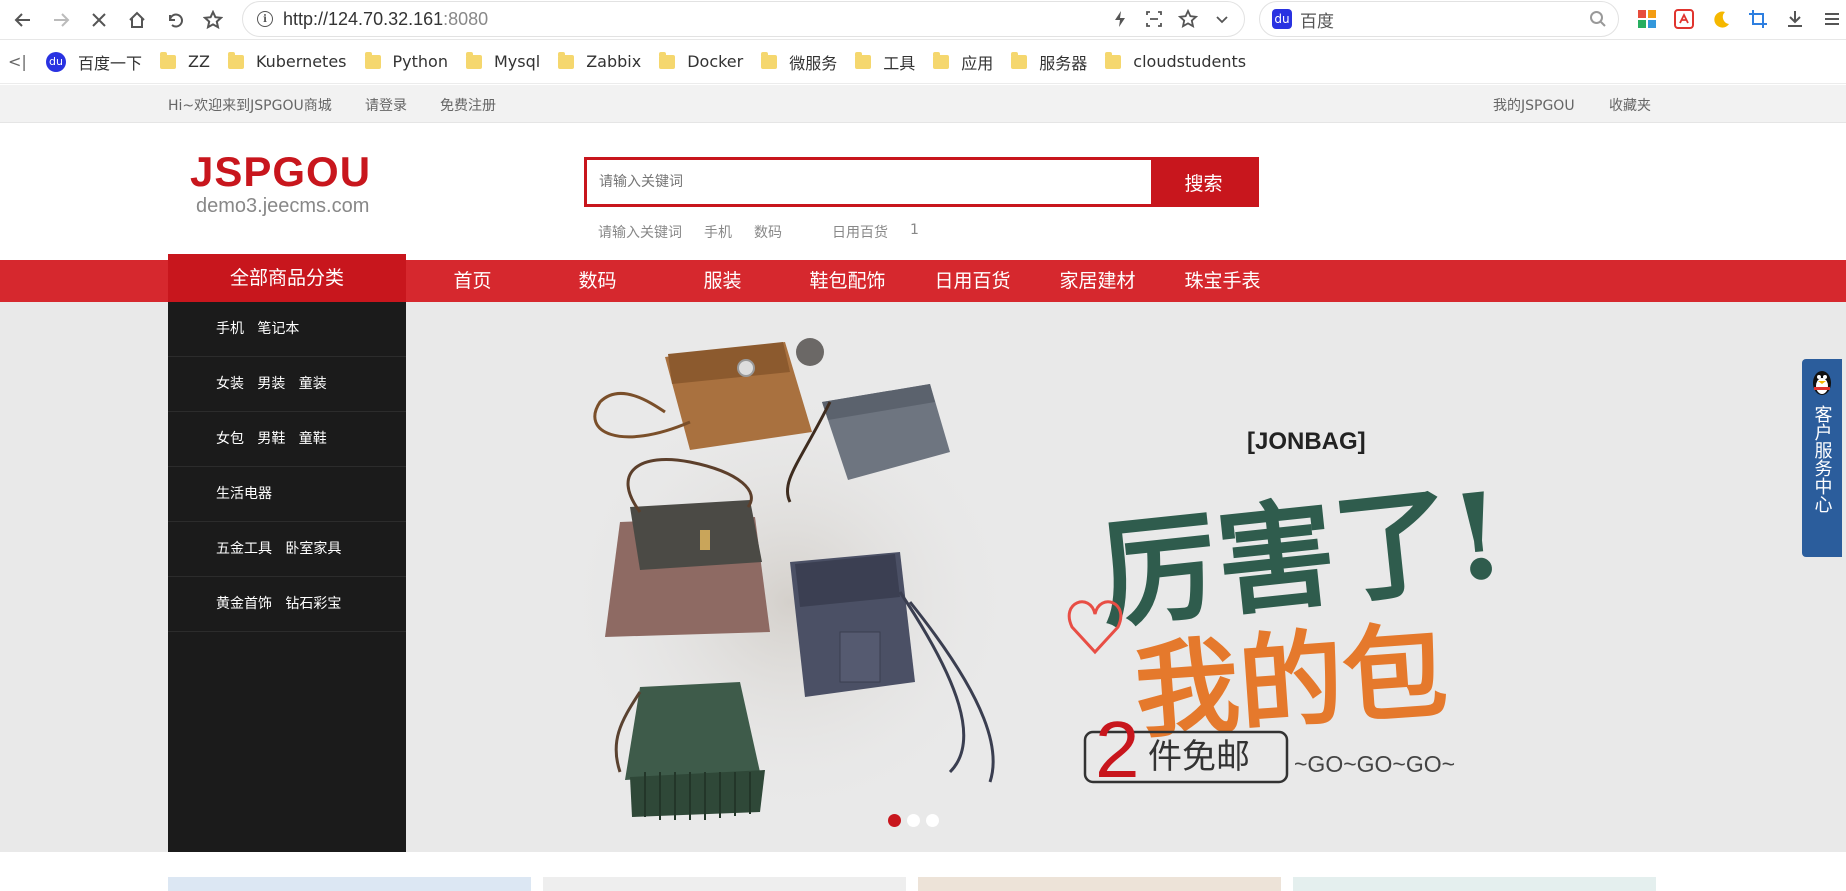  I want to click on bookmark-folder-servers: 服务器, so click(1049, 62).